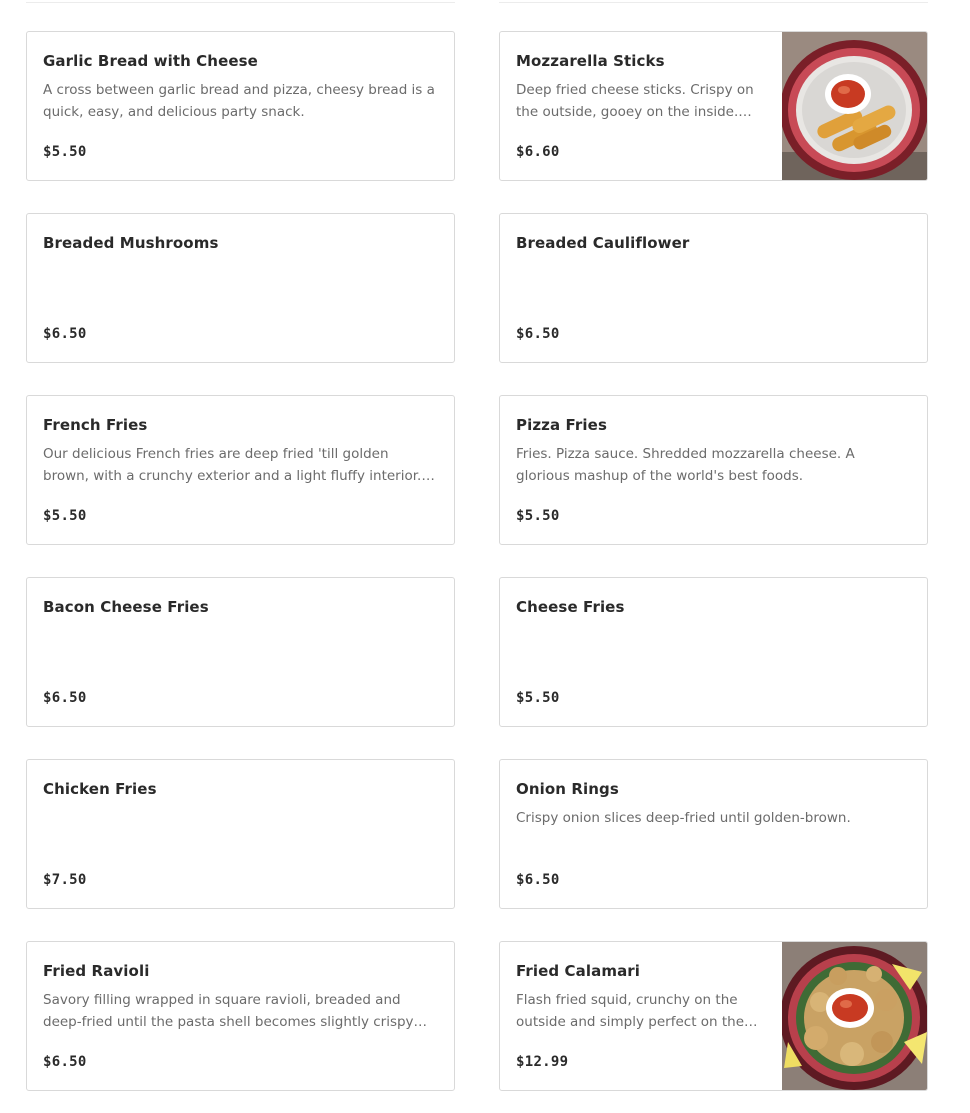  Describe the element at coordinates (854, 1016) in the screenshot. I see `fried-calamari-photo` at that location.